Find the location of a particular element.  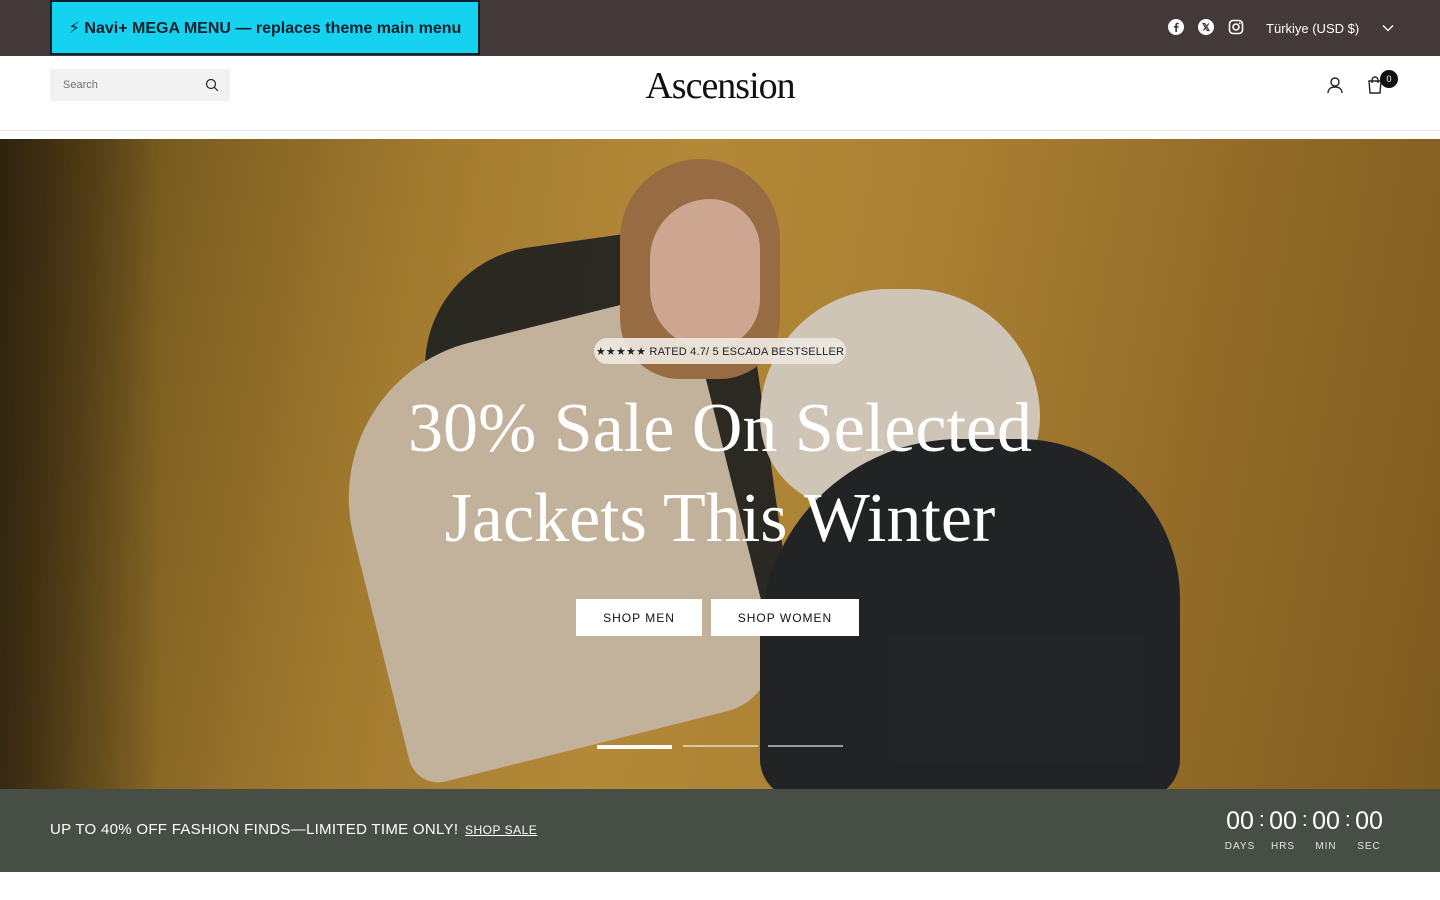

locale-label: Türkiye (USD $) is located at coordinates (1313, 28).